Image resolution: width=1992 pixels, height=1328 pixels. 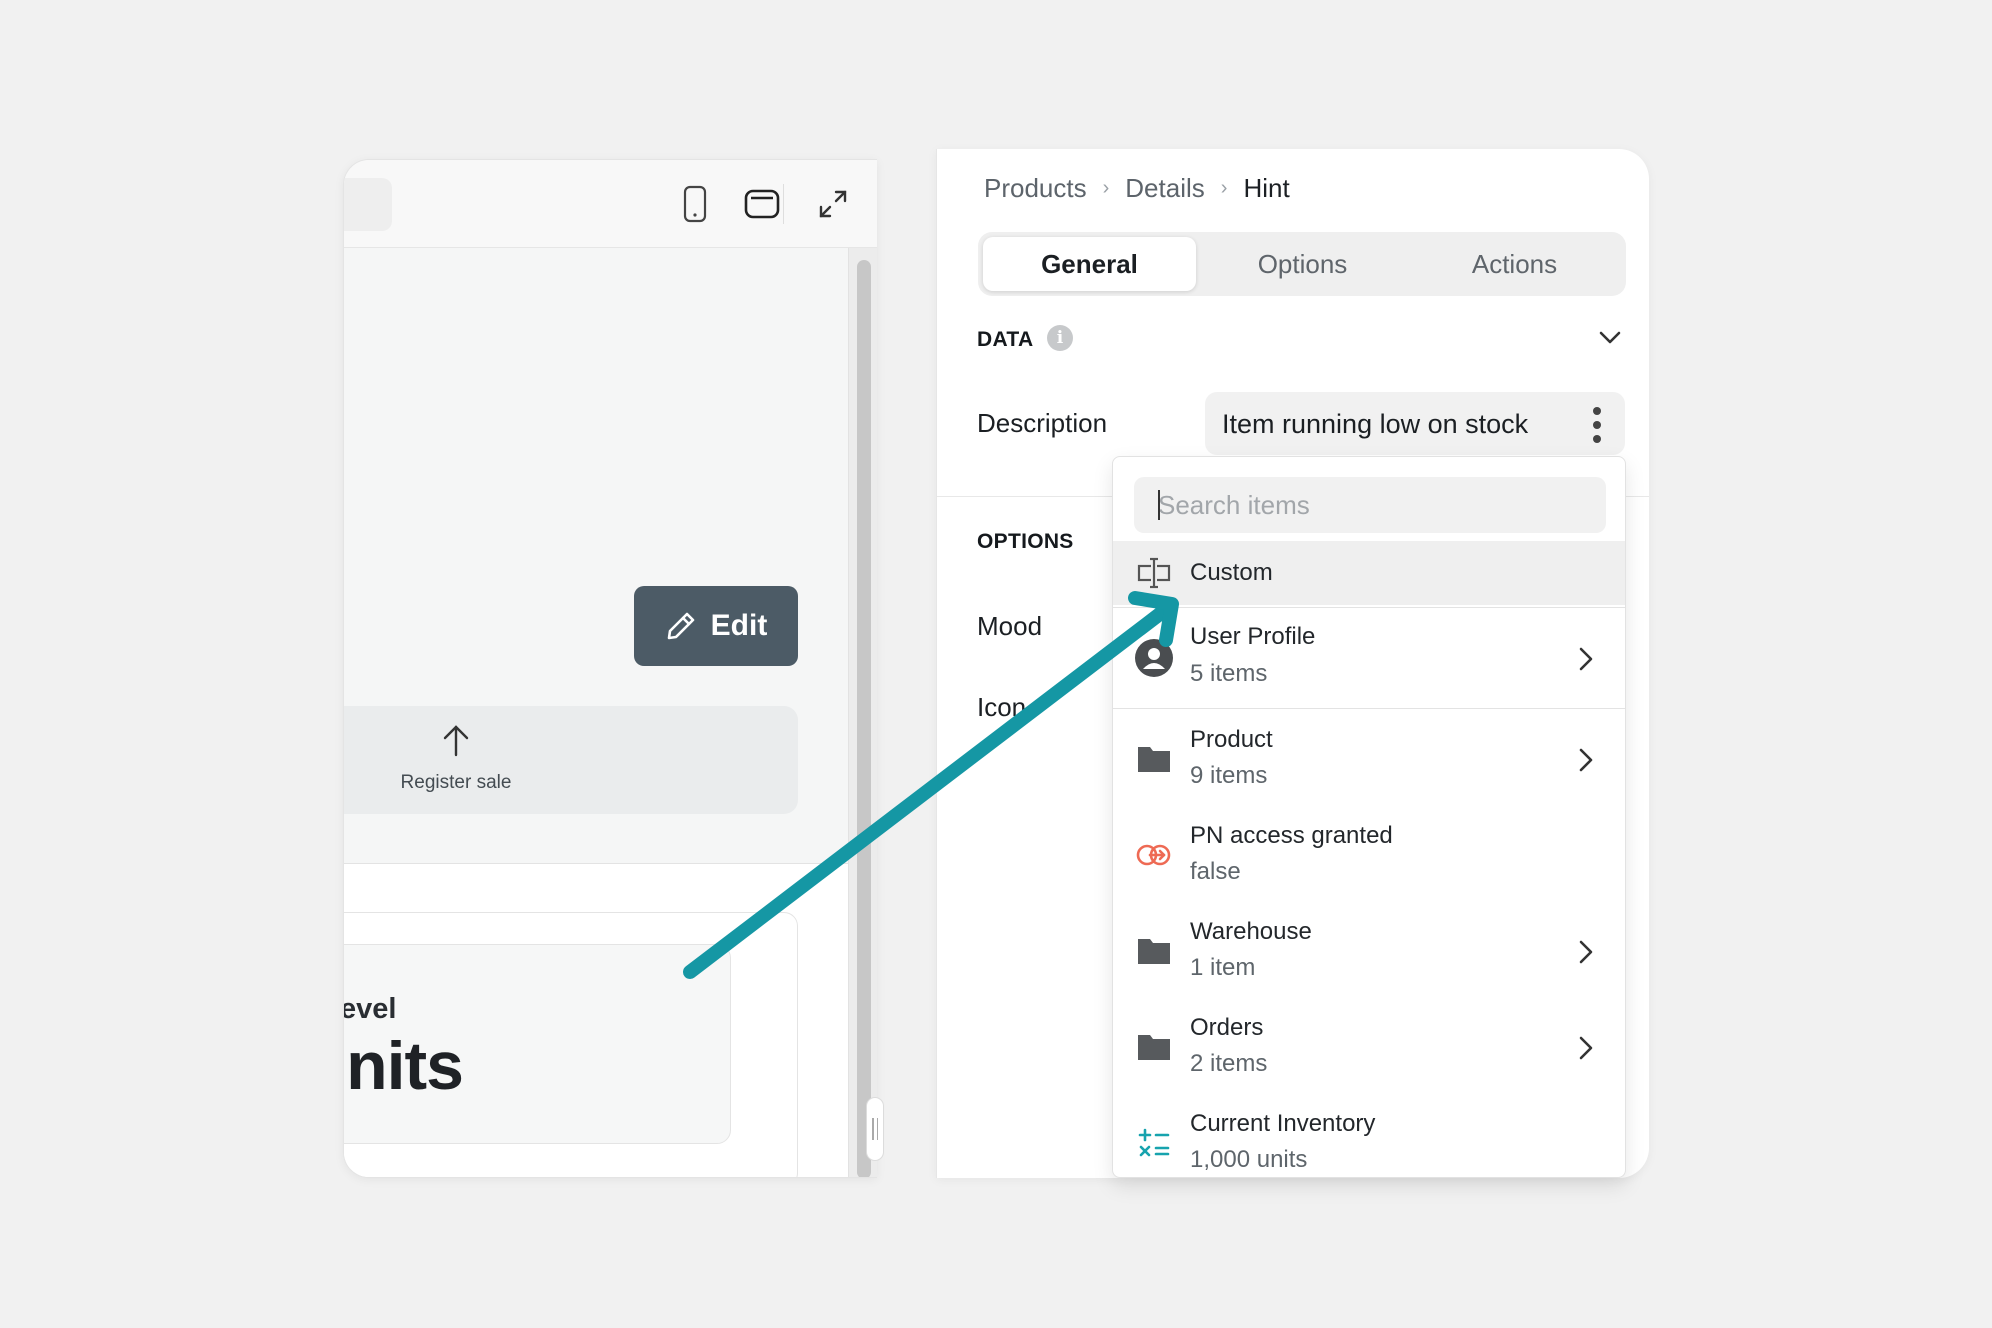 What do you see at coordinates (1229, 775) in the screenshot?
I see `dropdown-item-subtitle: 9 items` at bounding box center [1229, 775].